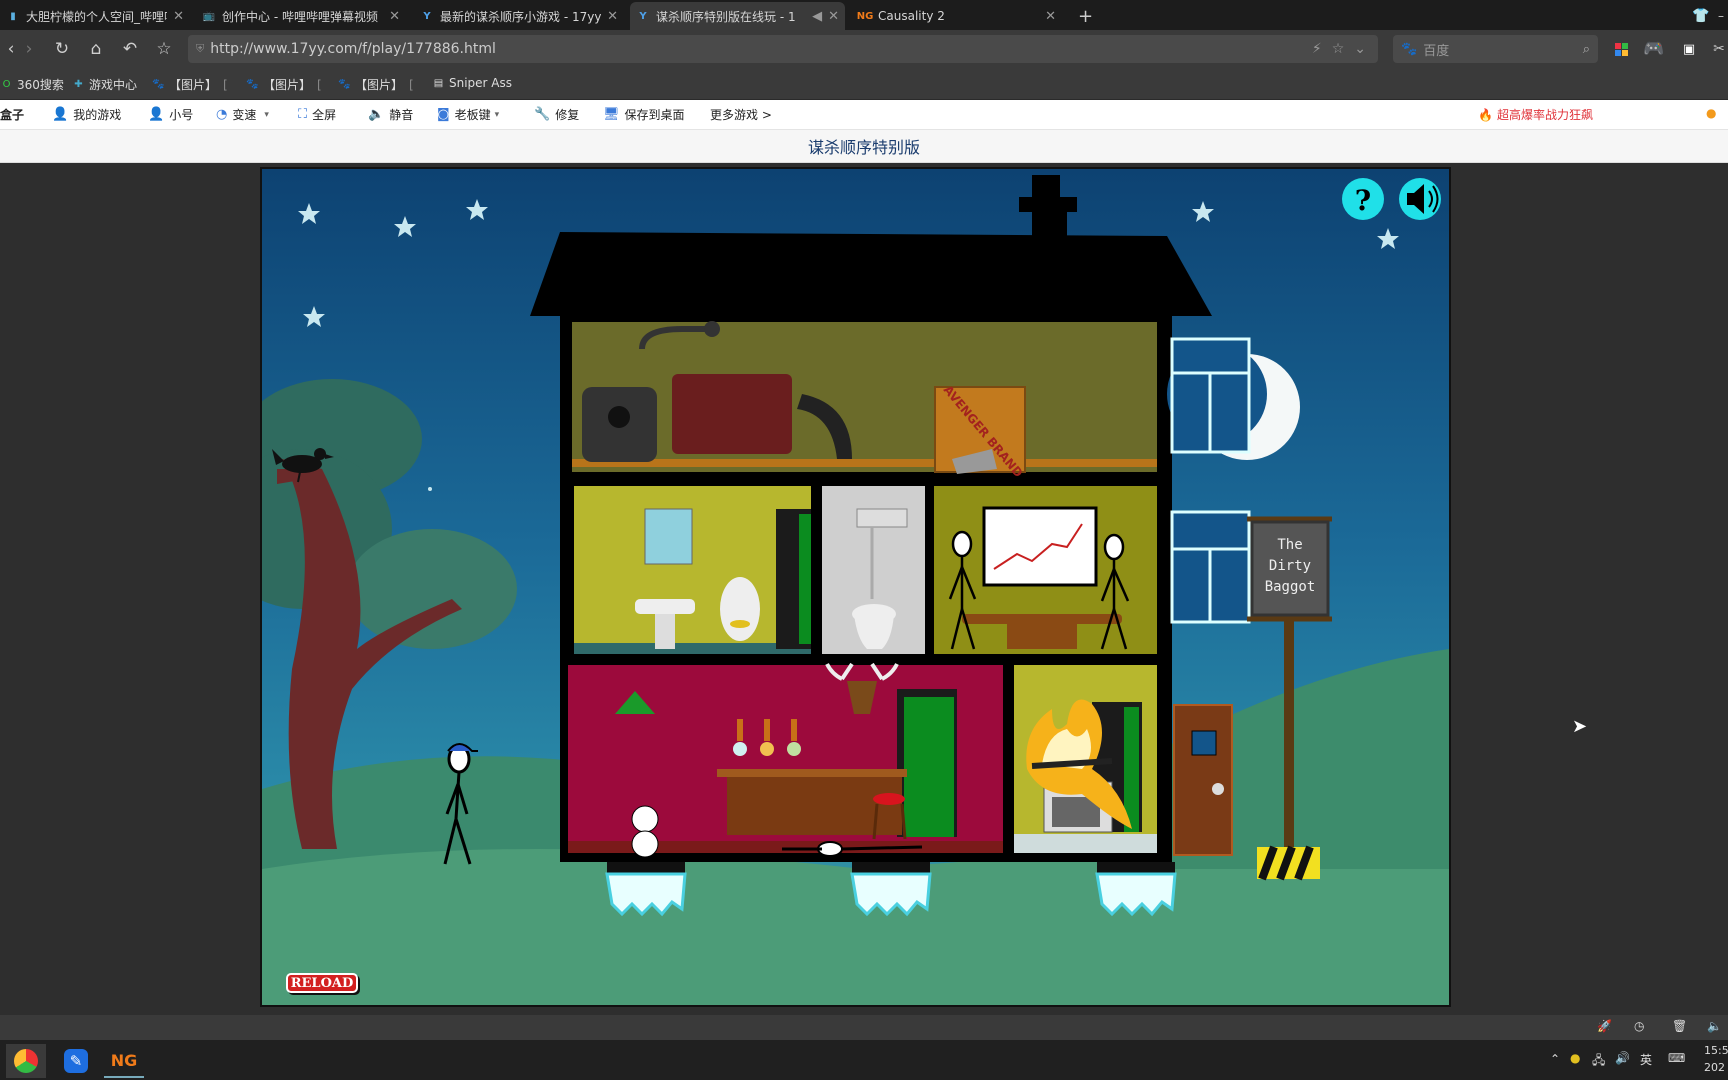 This screenshot has height=1080, width=1728. I want to click on security-shield-icon: ●, so click(1575, 1058).